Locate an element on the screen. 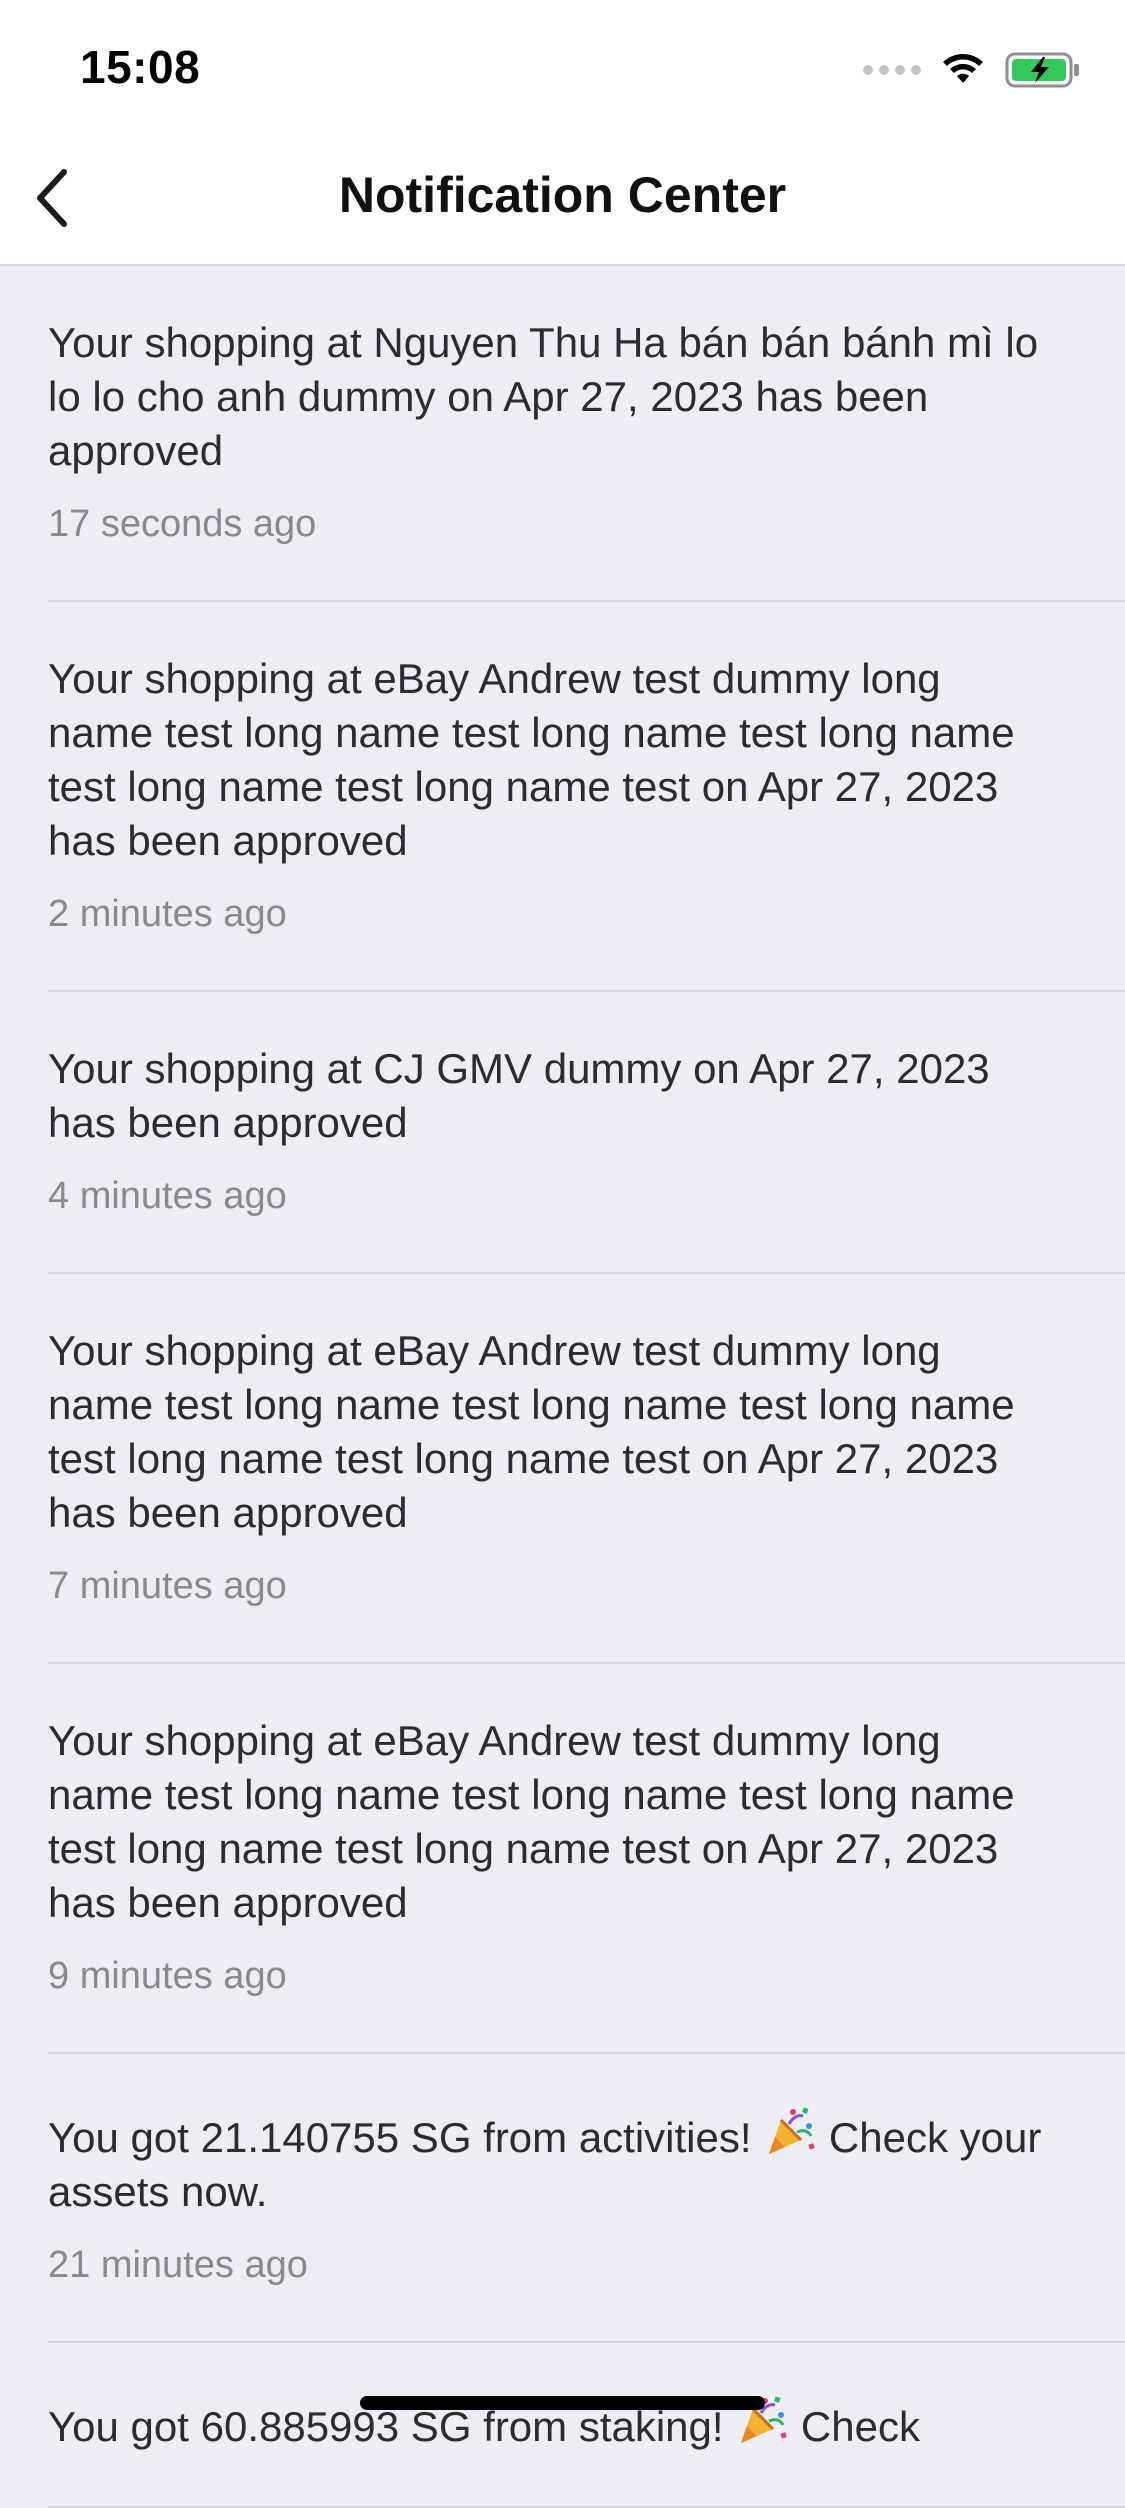 Image resolution: width=1125 pixels, height=2508 pixels. status-icons is located at coordinates (972, 70).